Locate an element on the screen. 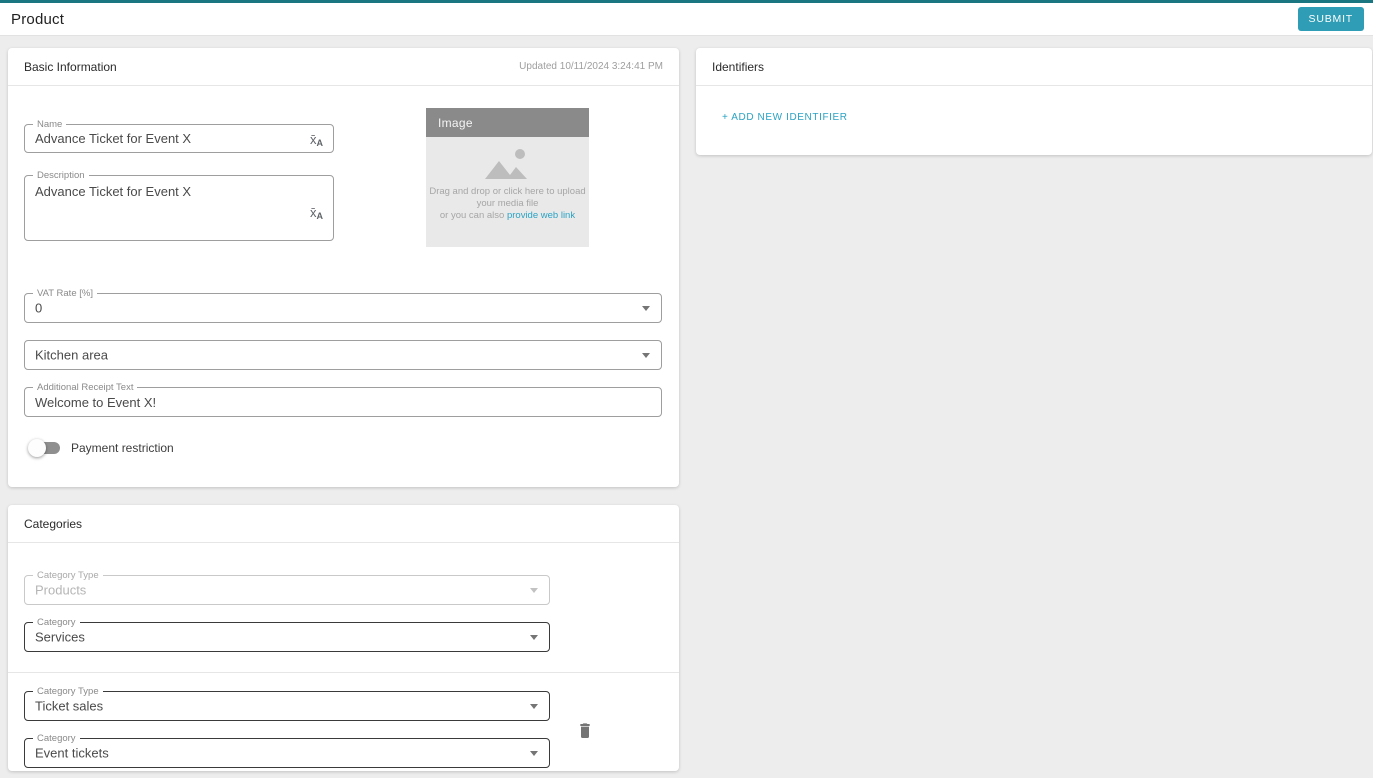  category-type-select: Category Type Ticket sales is located at coordinates (287, 703).